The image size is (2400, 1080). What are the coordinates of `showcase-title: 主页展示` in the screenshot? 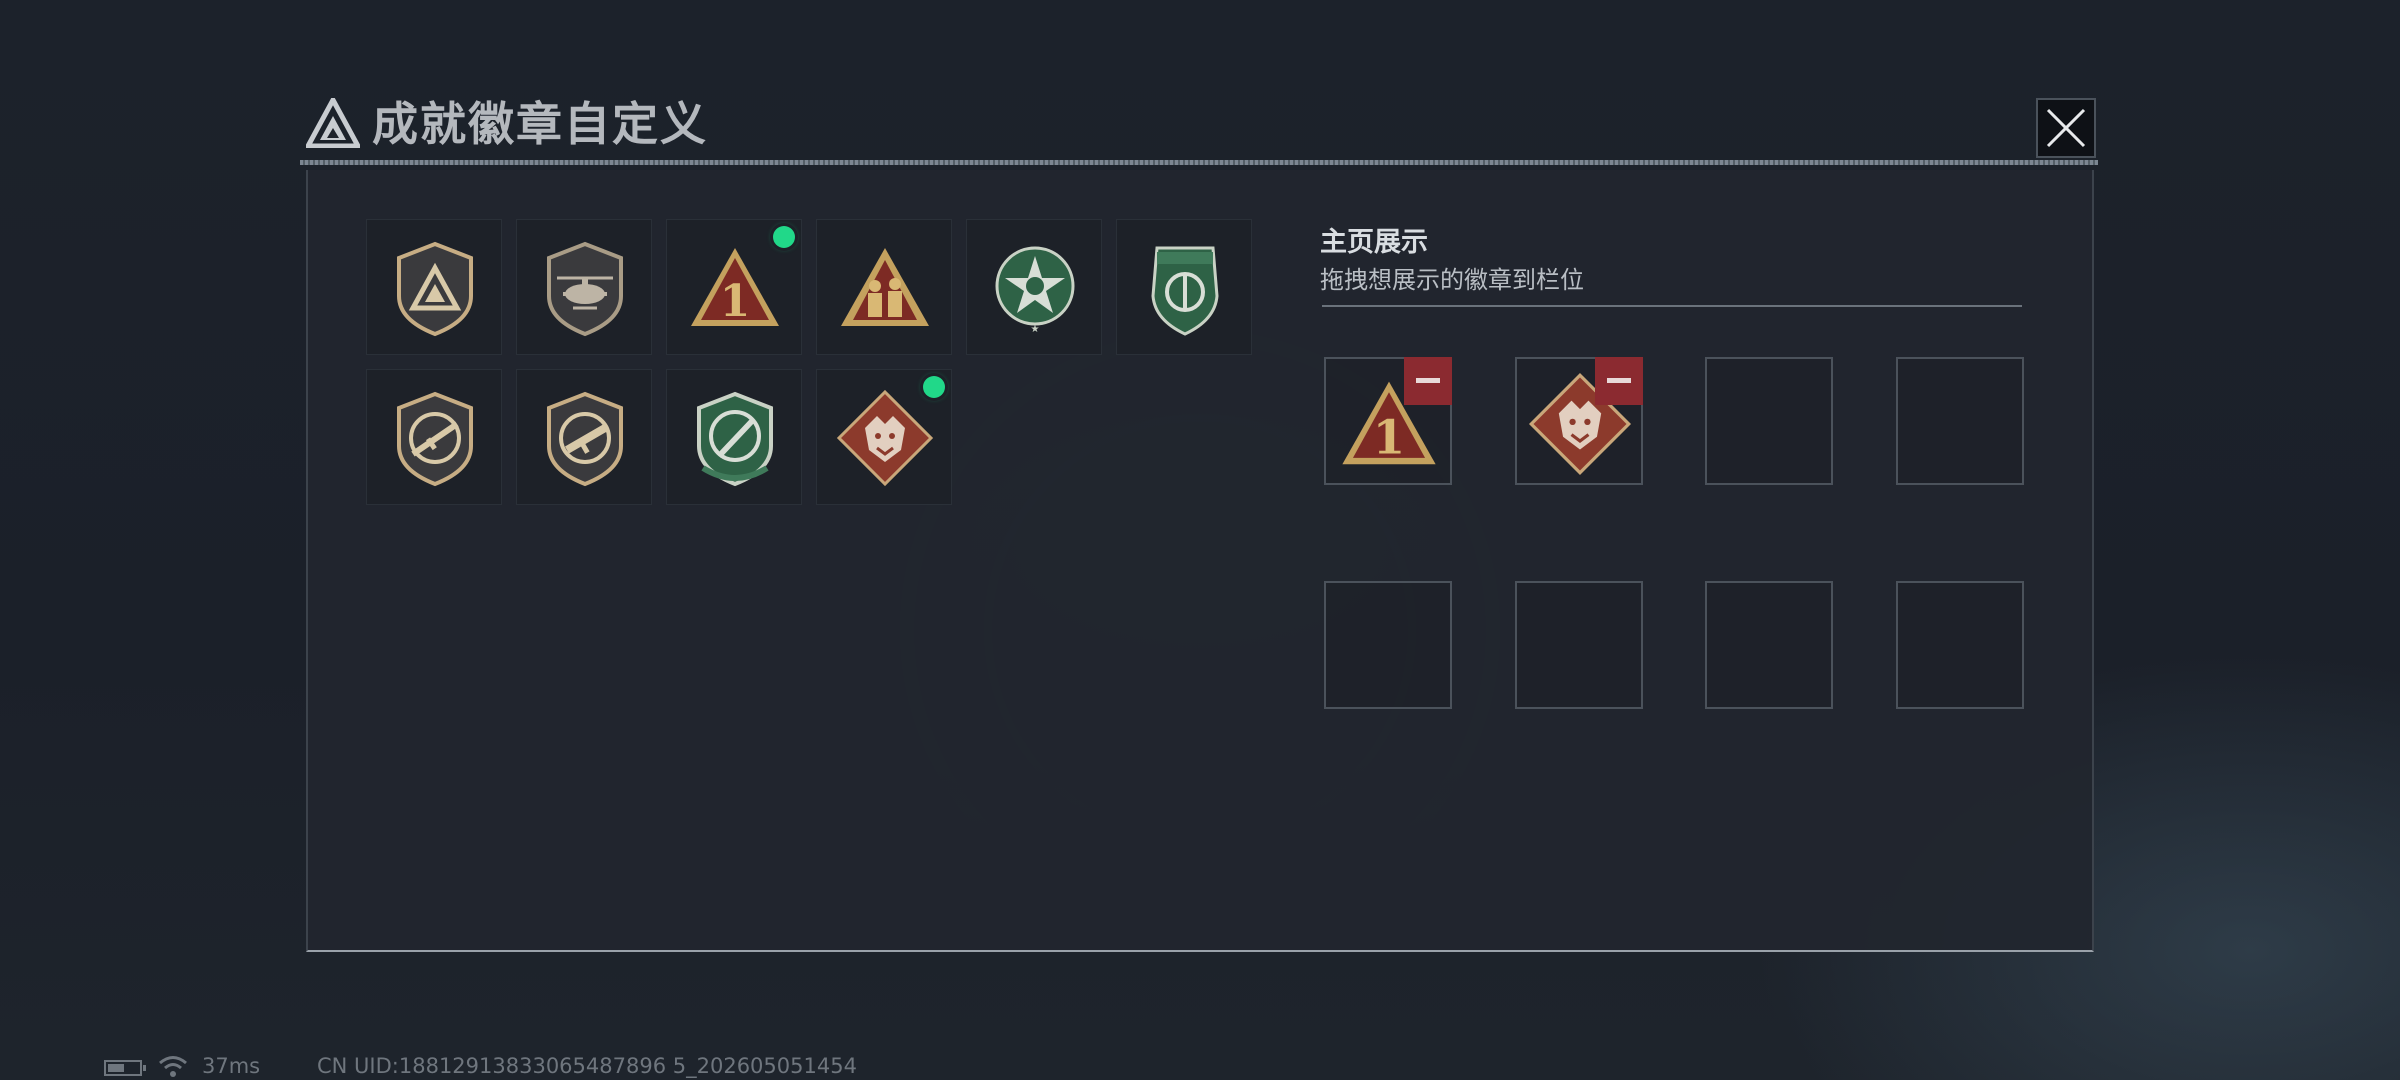 It's located at (1374, 242).